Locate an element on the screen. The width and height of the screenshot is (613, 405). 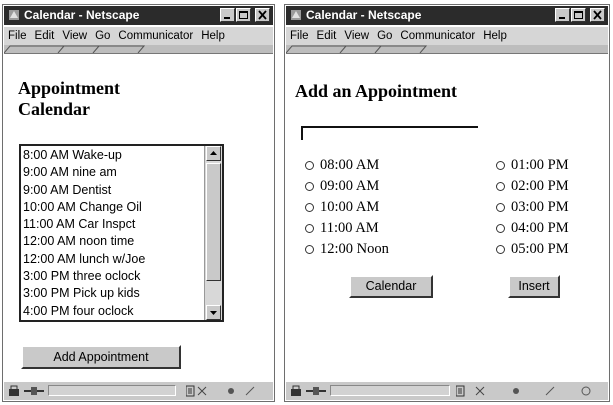
appointment-item: 9:00 AM Dentist is located at coordinates (84, 190).